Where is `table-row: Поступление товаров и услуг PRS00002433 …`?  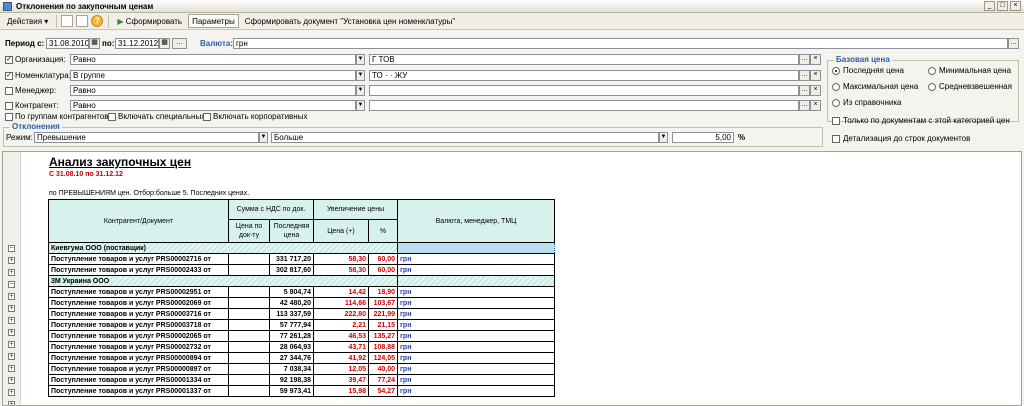
table-row: Поступление товаров и услуг PRS00002433 … is located at coordinates (301, 270).